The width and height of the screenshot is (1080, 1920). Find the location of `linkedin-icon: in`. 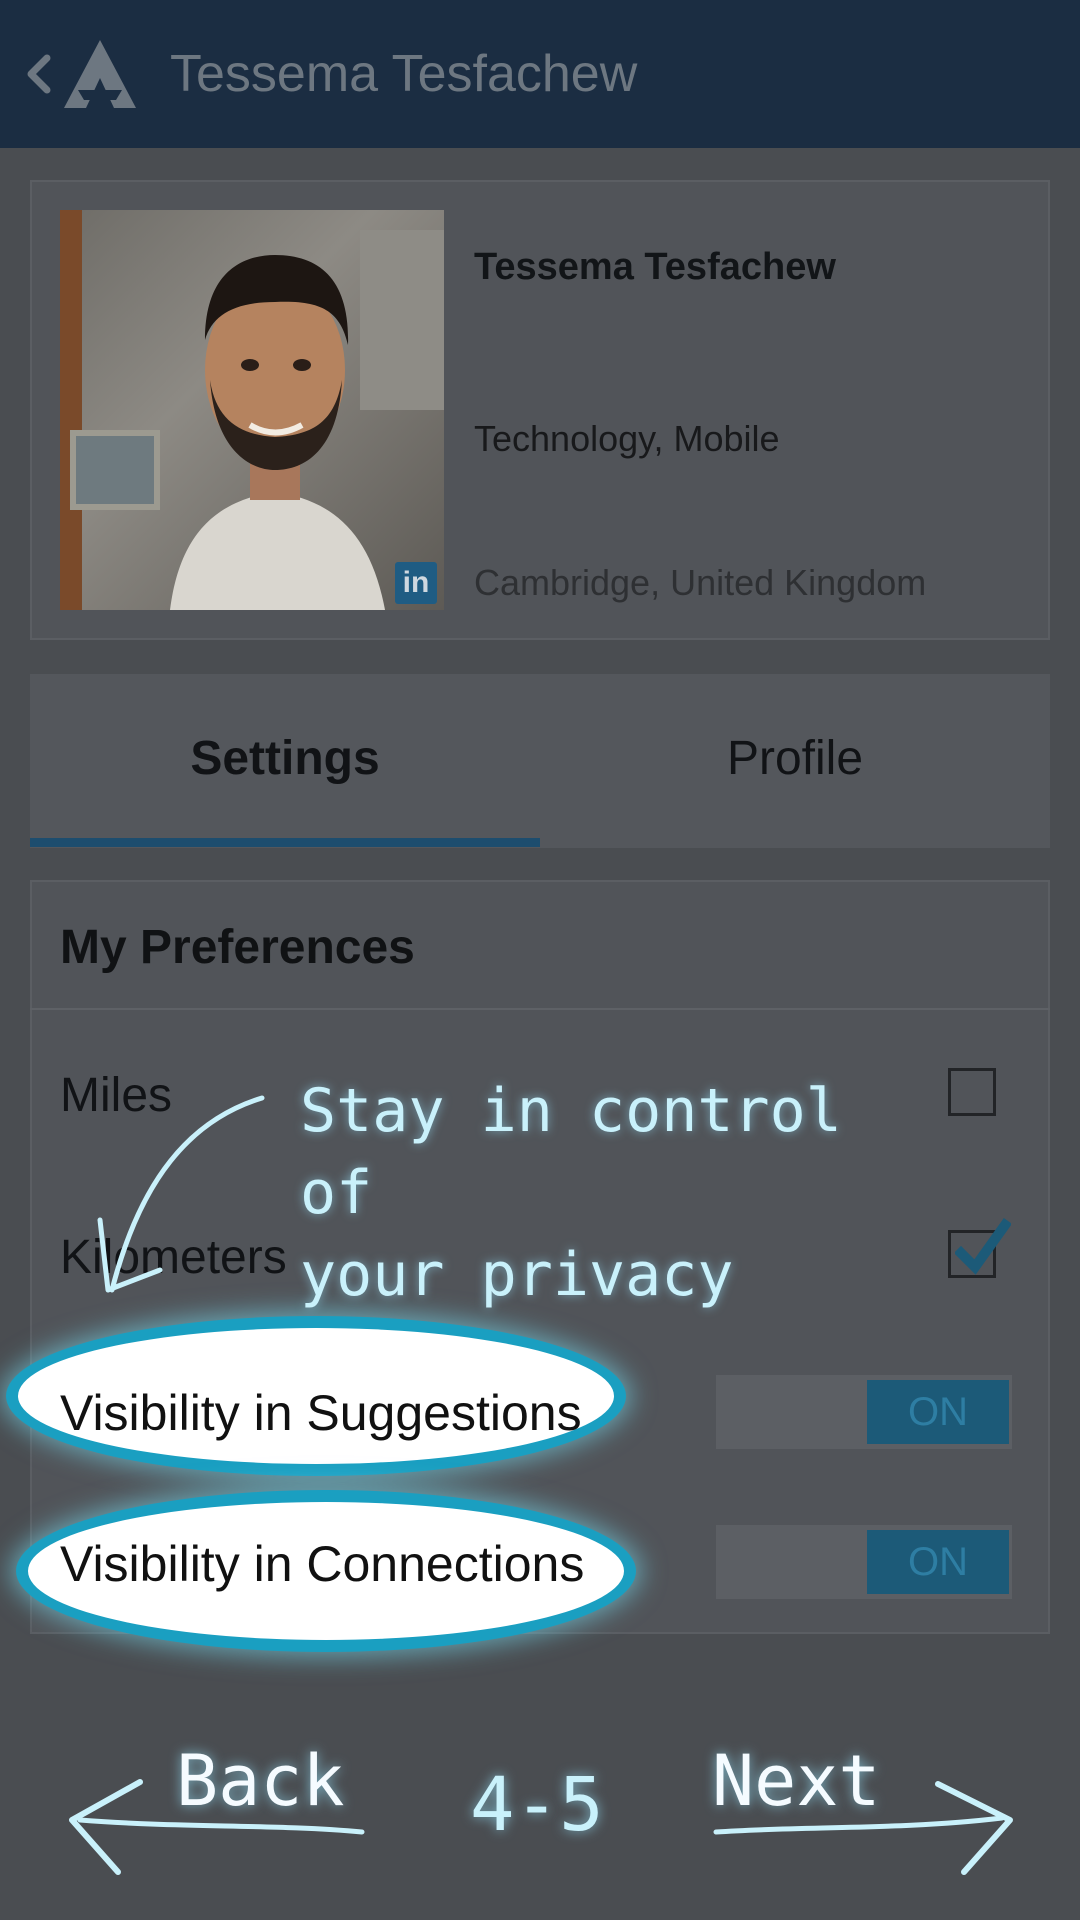

linkedin-icon: in is located at coordinates (416, 583).